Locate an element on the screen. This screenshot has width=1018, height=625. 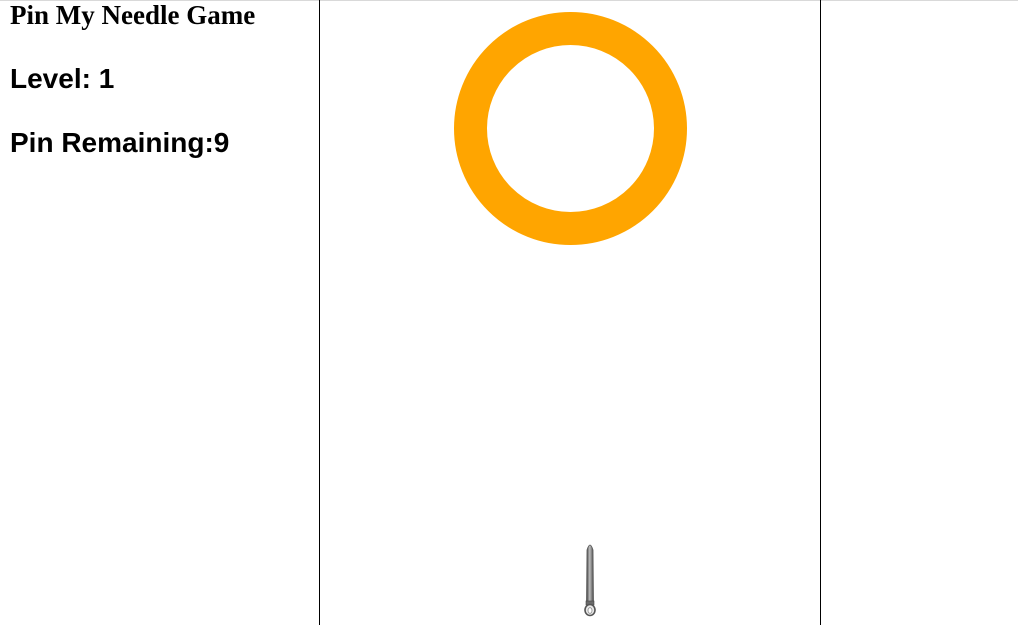
pins-remaining-display: Pin Remaining:9 is located at coordinates (119, 143).